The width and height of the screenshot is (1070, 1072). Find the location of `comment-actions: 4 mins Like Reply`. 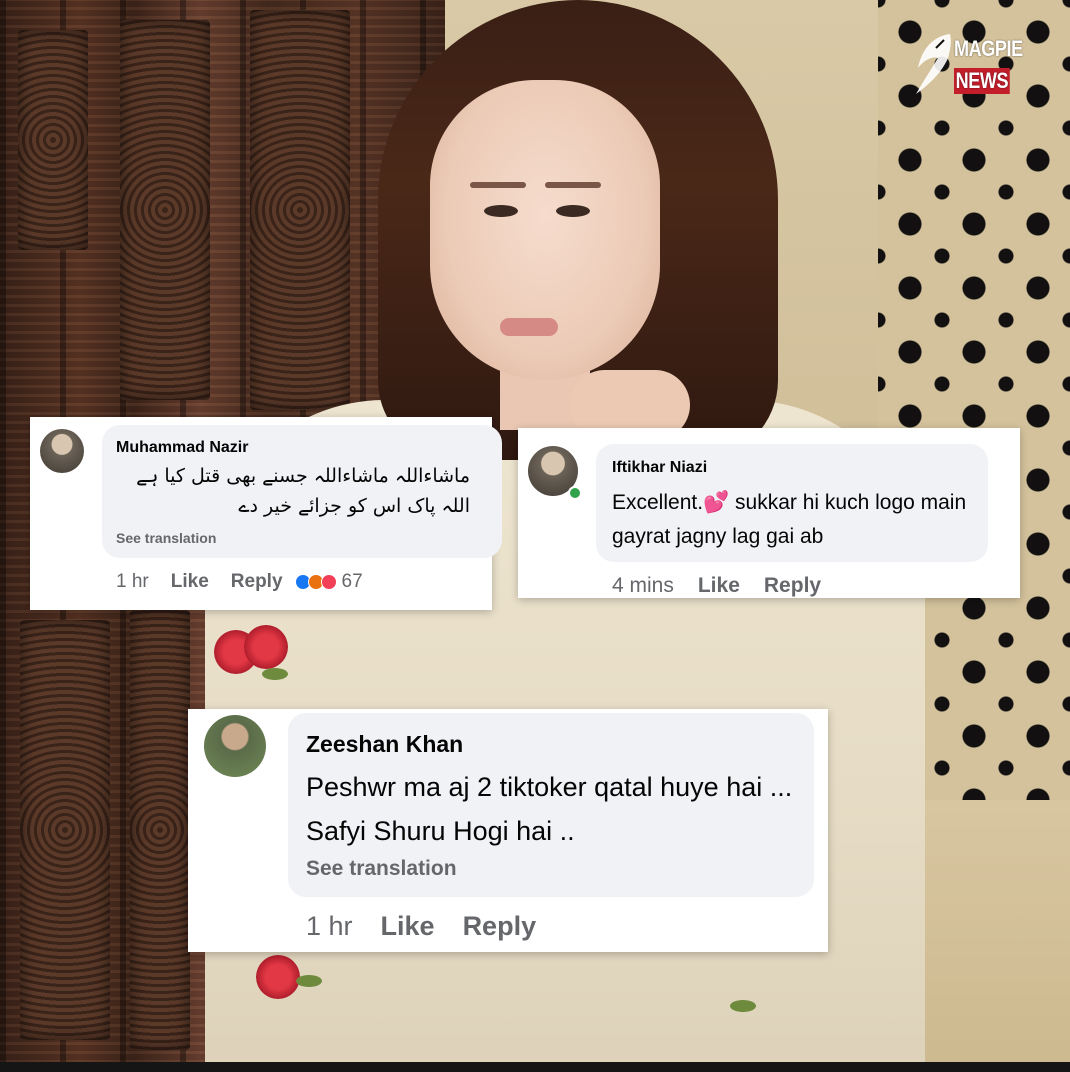

comment-actions: 4 mins Like Reply is located at coordinates (716, 586).